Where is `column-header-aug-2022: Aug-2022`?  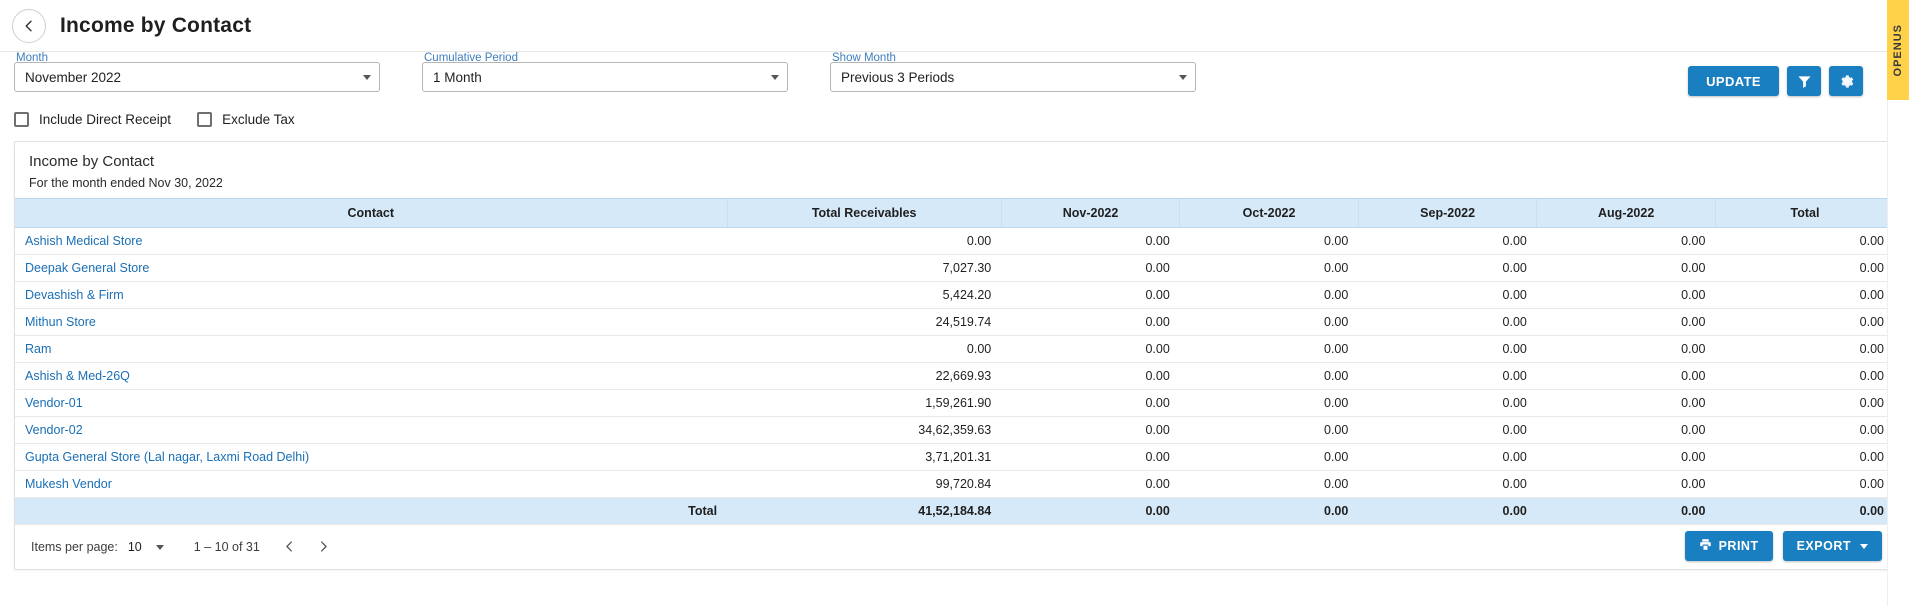 column-header-aug-2022: Aug-2022 is located at coordinates (1626, 213).